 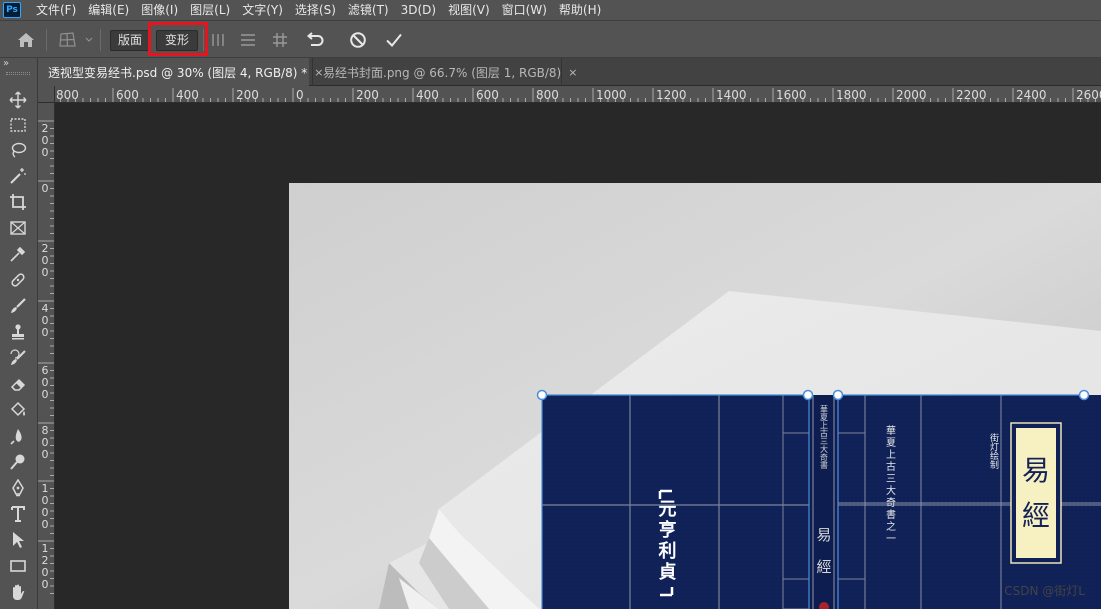 I want to click on panel-grip-icon, so click(x=18, y=73).